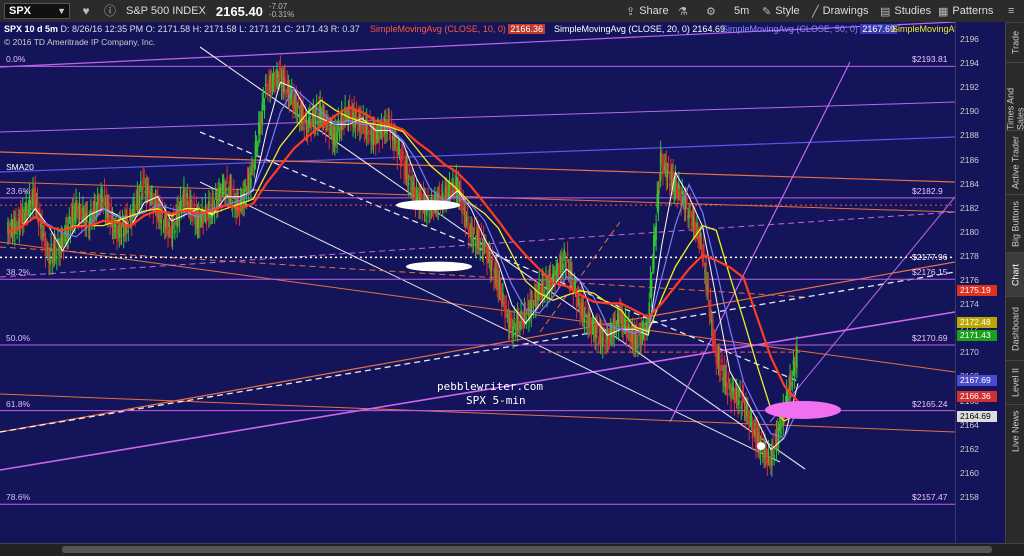  What do you see at coordinates (1015, 274) in the screenshot?
I see `sidebar-tab-chart: Chart` at bounding box center [1015, 274].